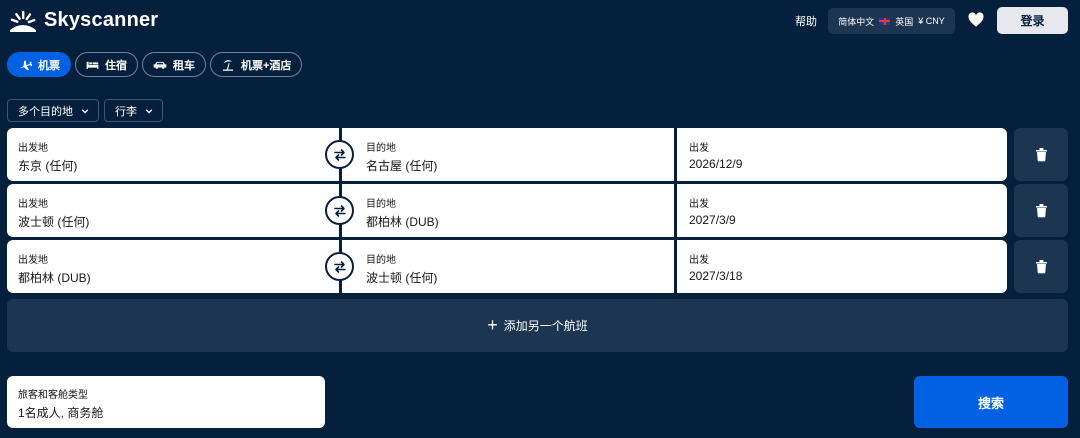 Image resolution: width=1080 pixels, height=438 pixels. What do you see at coordinates (716, 276) in the screenshot?
I see `depart-value: 2027/3/18` at bounding box center [716, 276].